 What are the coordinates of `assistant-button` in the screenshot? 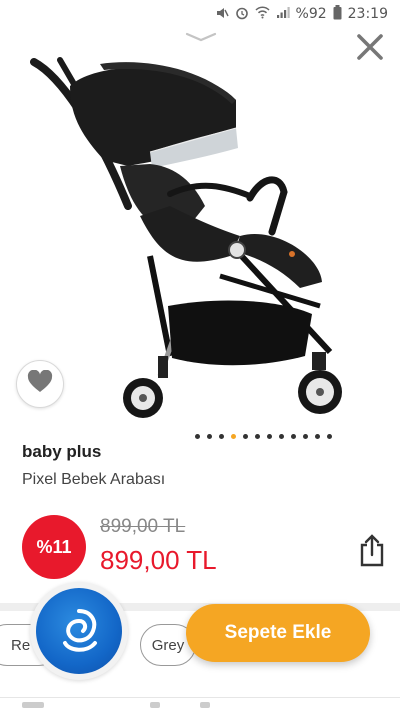 It's located at (79, 631).